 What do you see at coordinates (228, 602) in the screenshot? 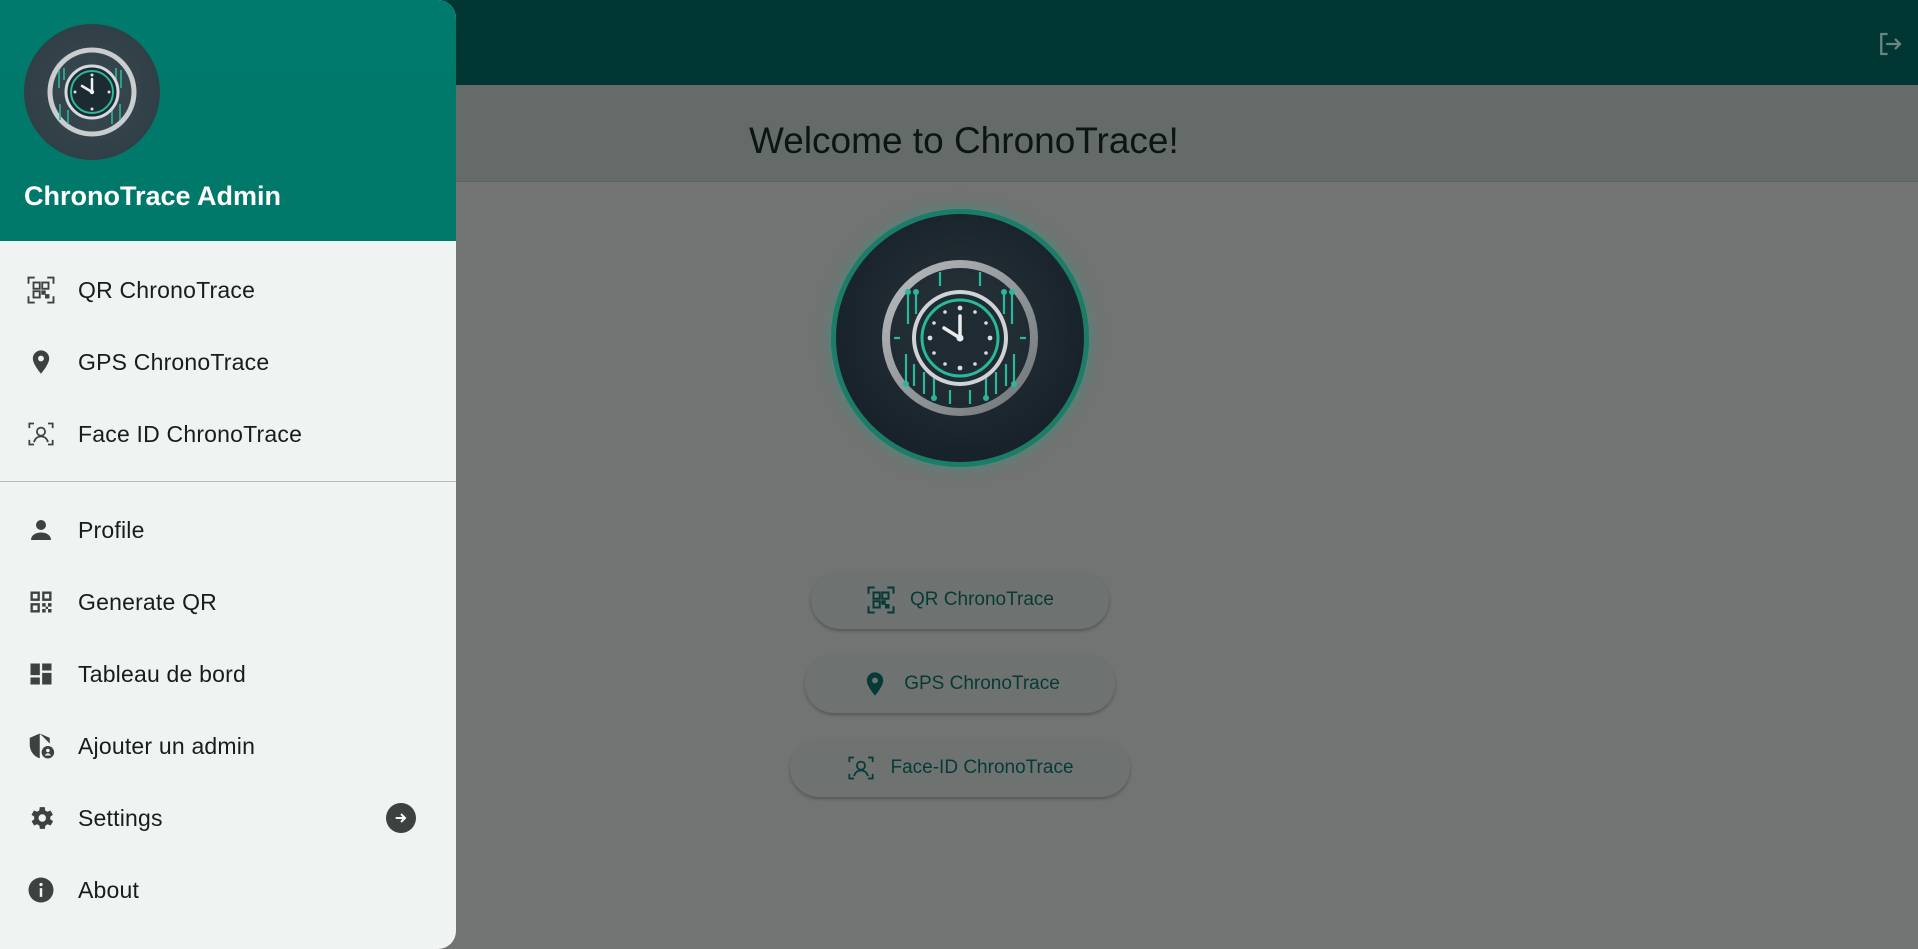
I see `drawer-item-generate-qr: Generate QR` at bounding box center [228, 602].